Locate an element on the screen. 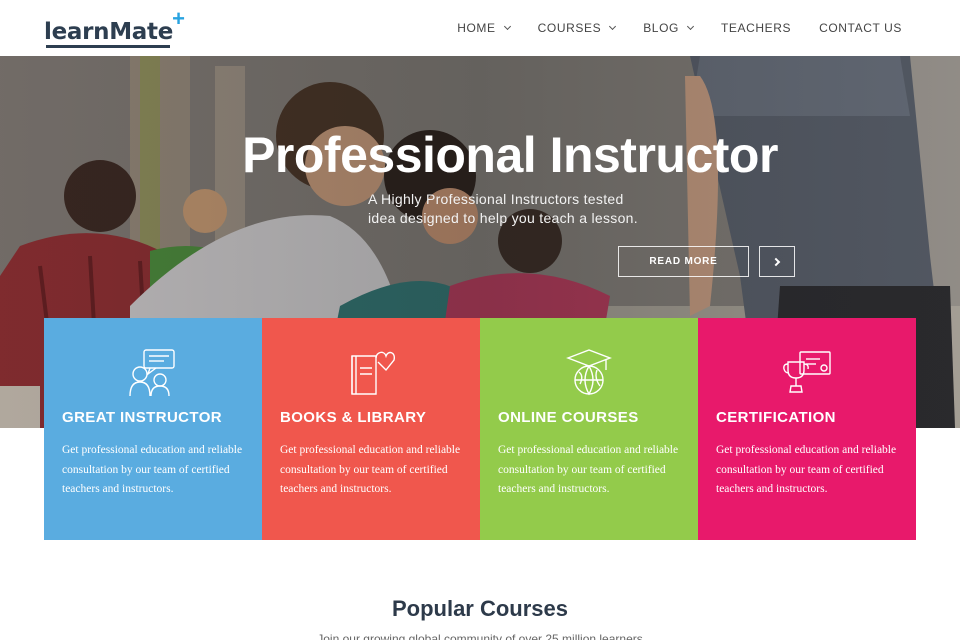 This screenshot has width=960, height=640. nav-item-courses: COURSES is located at coordinates (577, 28).